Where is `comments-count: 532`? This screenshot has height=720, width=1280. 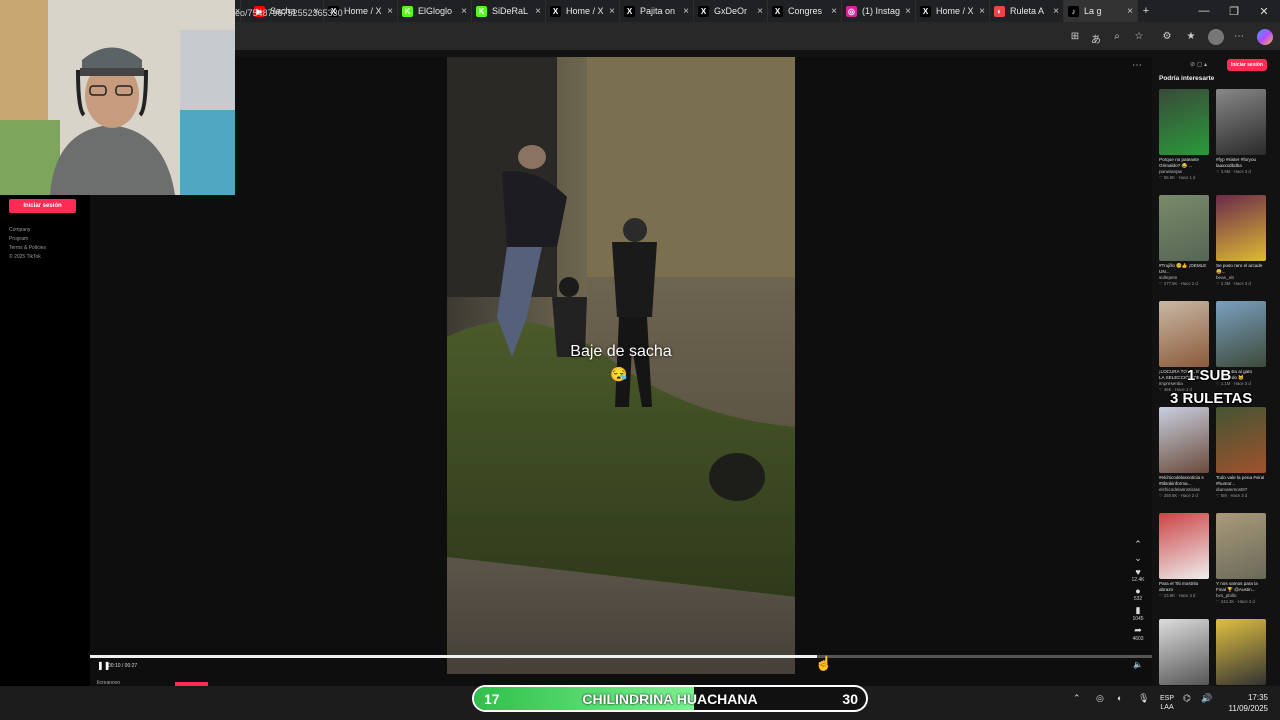
comments-count: 532 is located at coordinates (1138, 599).